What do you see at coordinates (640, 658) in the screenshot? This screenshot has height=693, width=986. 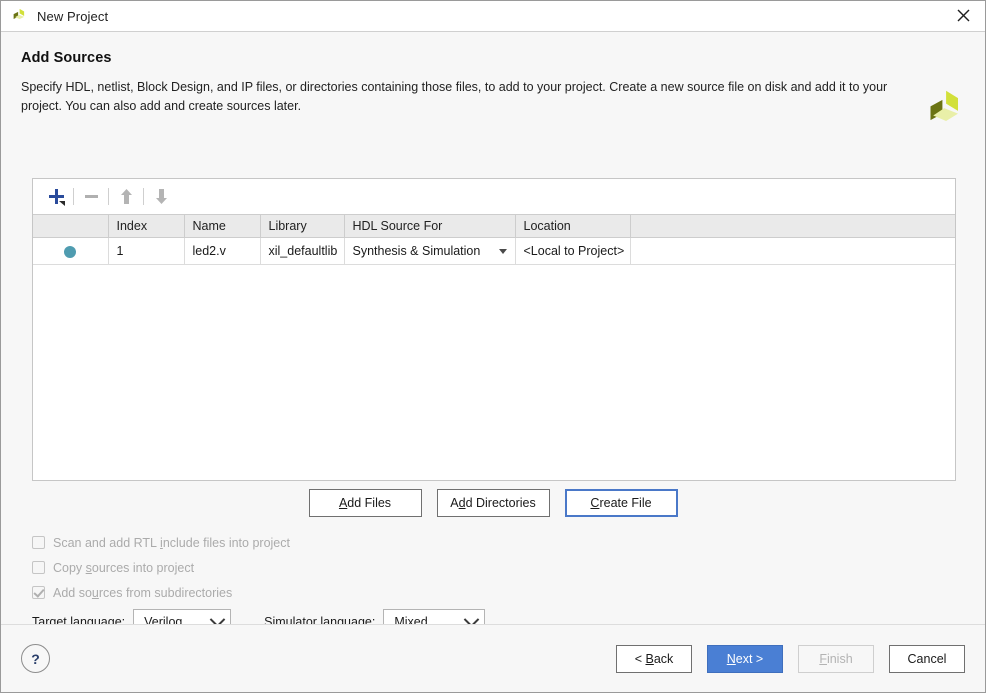 I see `back-prefix: <` at bounding box center [640, 658].